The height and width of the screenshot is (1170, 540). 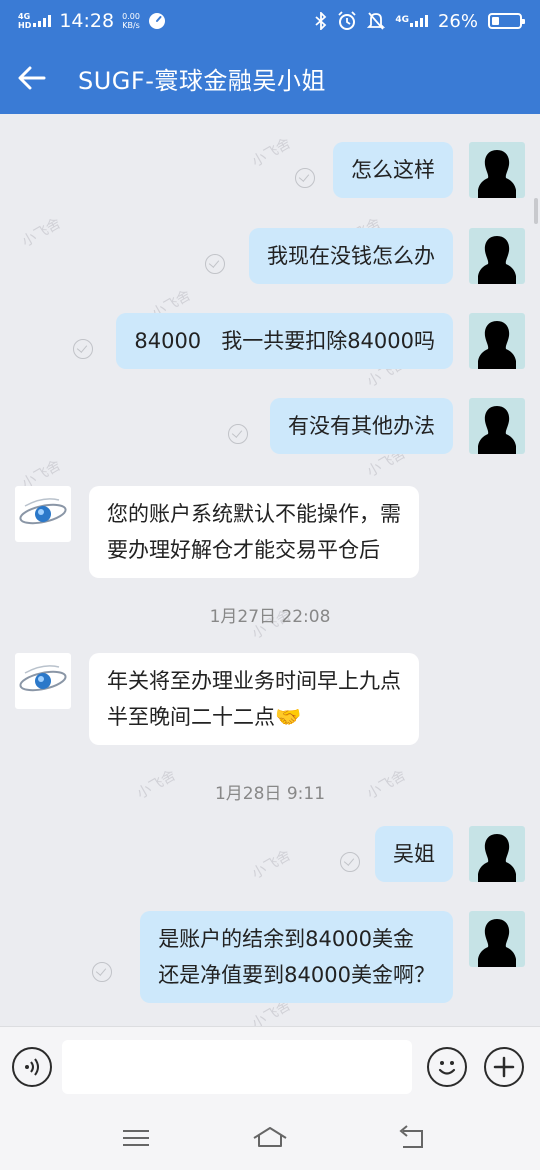 What do you see at coordinates (286, 939) in the screenshot?
I see `message-line: 是账户的结余到84000美金` at bounding box center [286, 939].